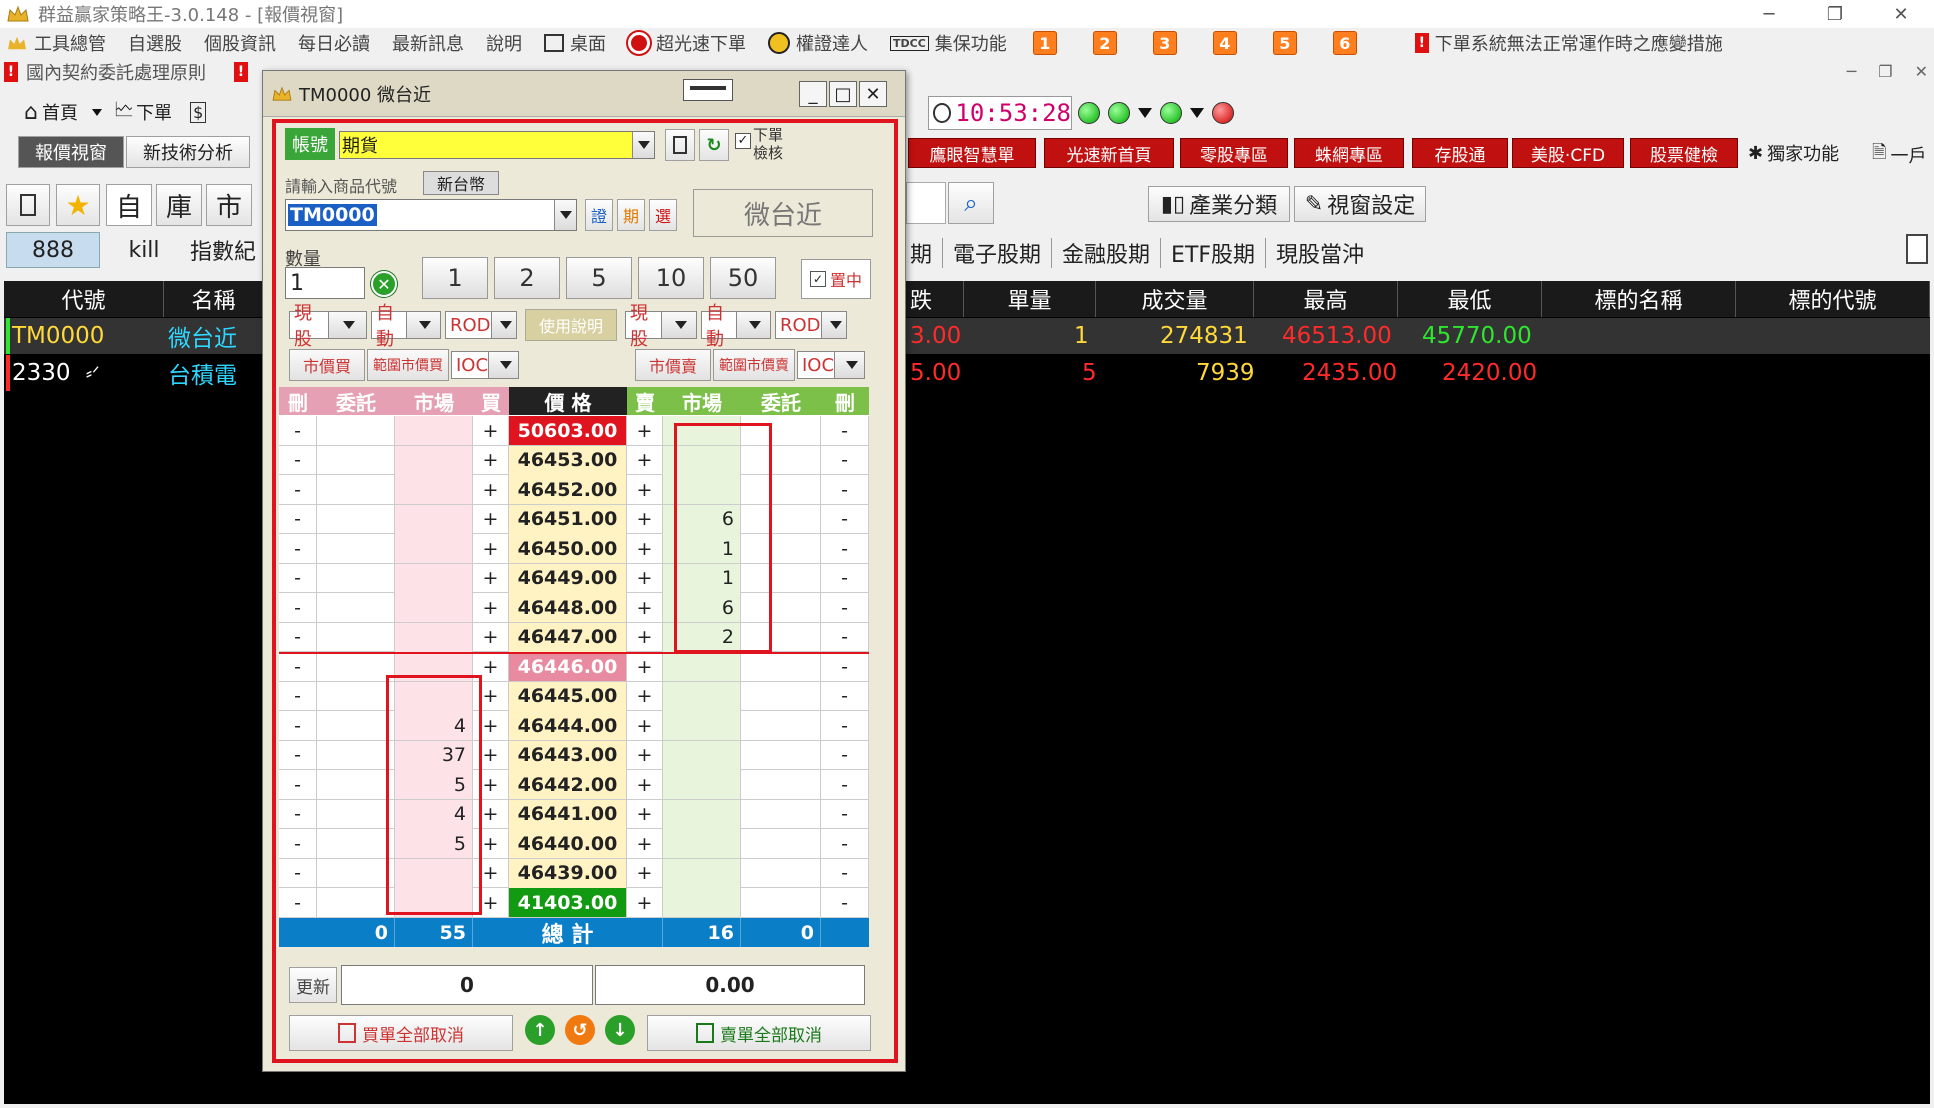  I want to click on window-settings-button: ✎ 視窗設定, so click(1360, 204).